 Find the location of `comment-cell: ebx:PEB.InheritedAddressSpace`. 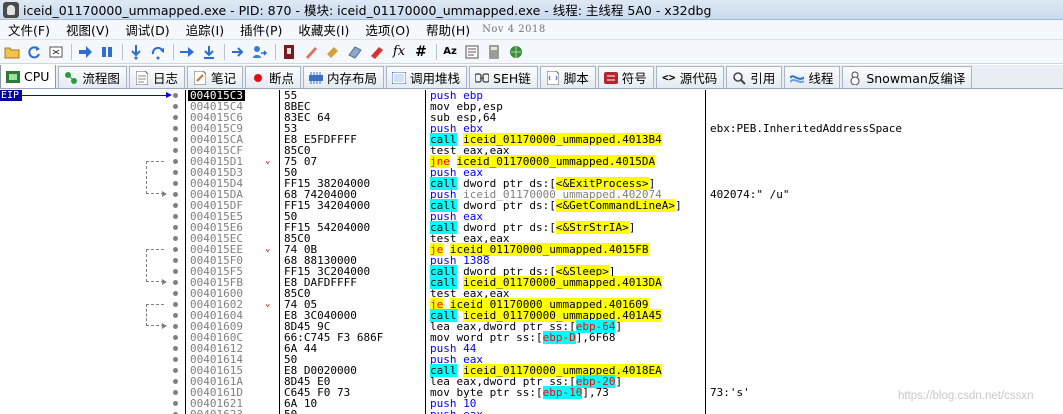

comment-cell: ebx:PEB.InheritedAddressSpace is located at coordinates (806, 128).